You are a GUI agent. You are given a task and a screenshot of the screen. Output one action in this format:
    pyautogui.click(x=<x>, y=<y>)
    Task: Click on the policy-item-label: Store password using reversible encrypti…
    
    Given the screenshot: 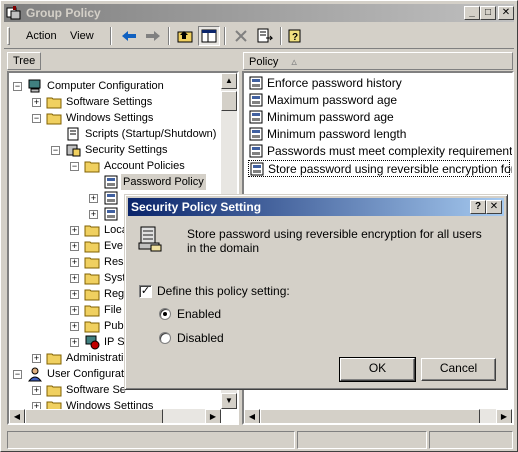 What is the action you would take?
    pyautogui.click(x=391, y=169)
    